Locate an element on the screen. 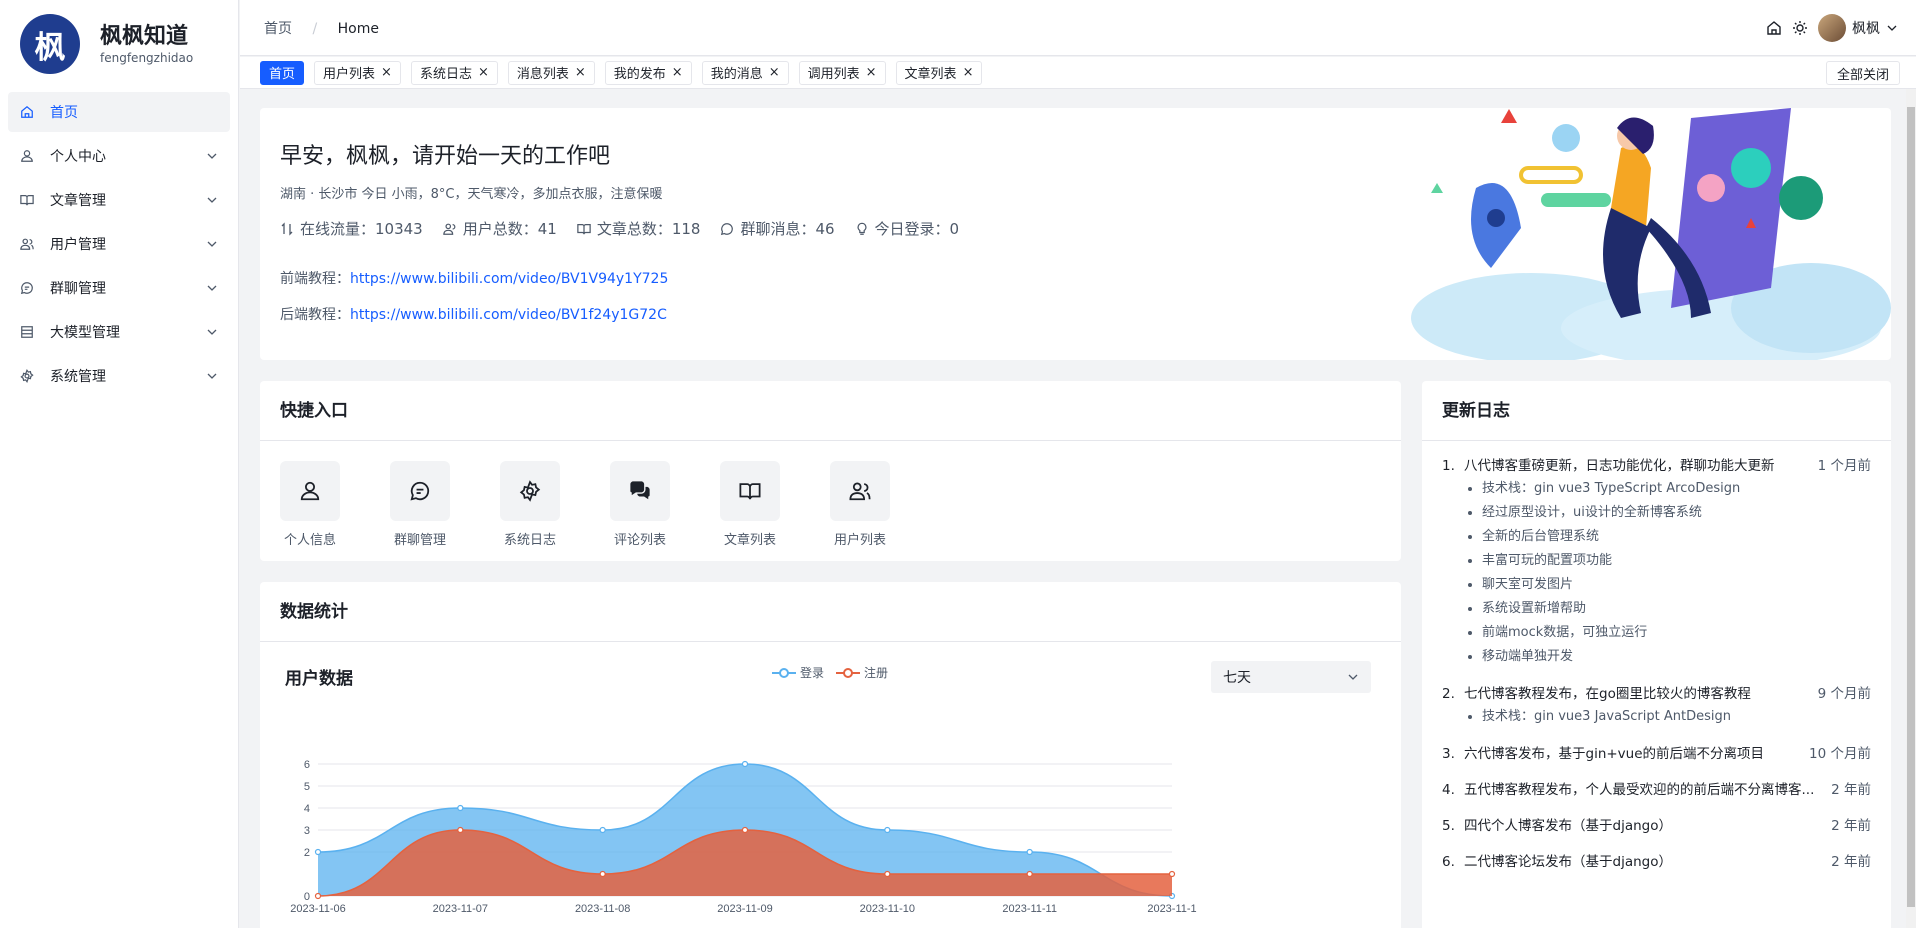  stat-label: 用户总数：41 is located at coordinates (509, 229).